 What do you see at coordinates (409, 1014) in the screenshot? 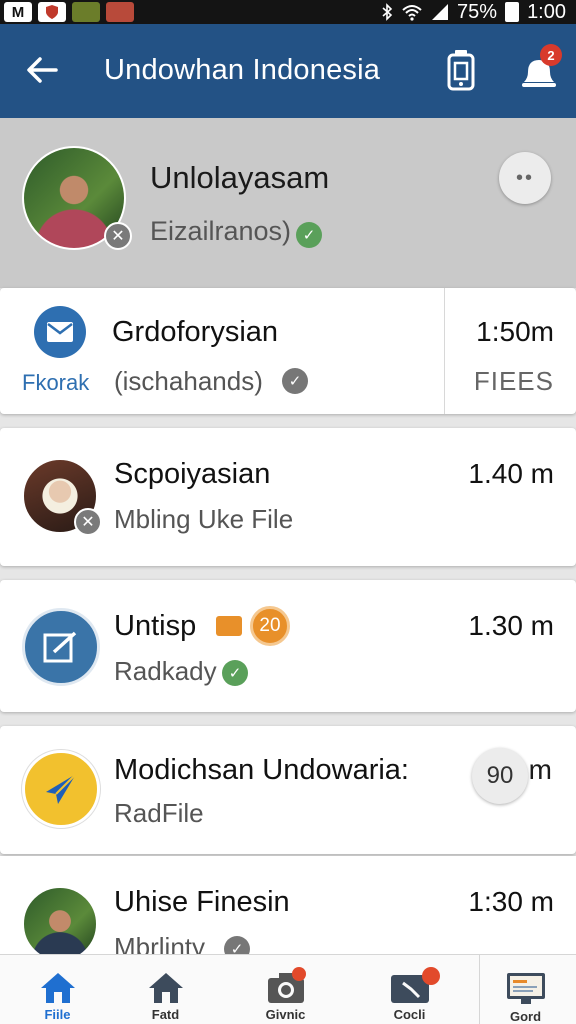
I see `nav-label: Cocli` at bounding box center [409, 1014].